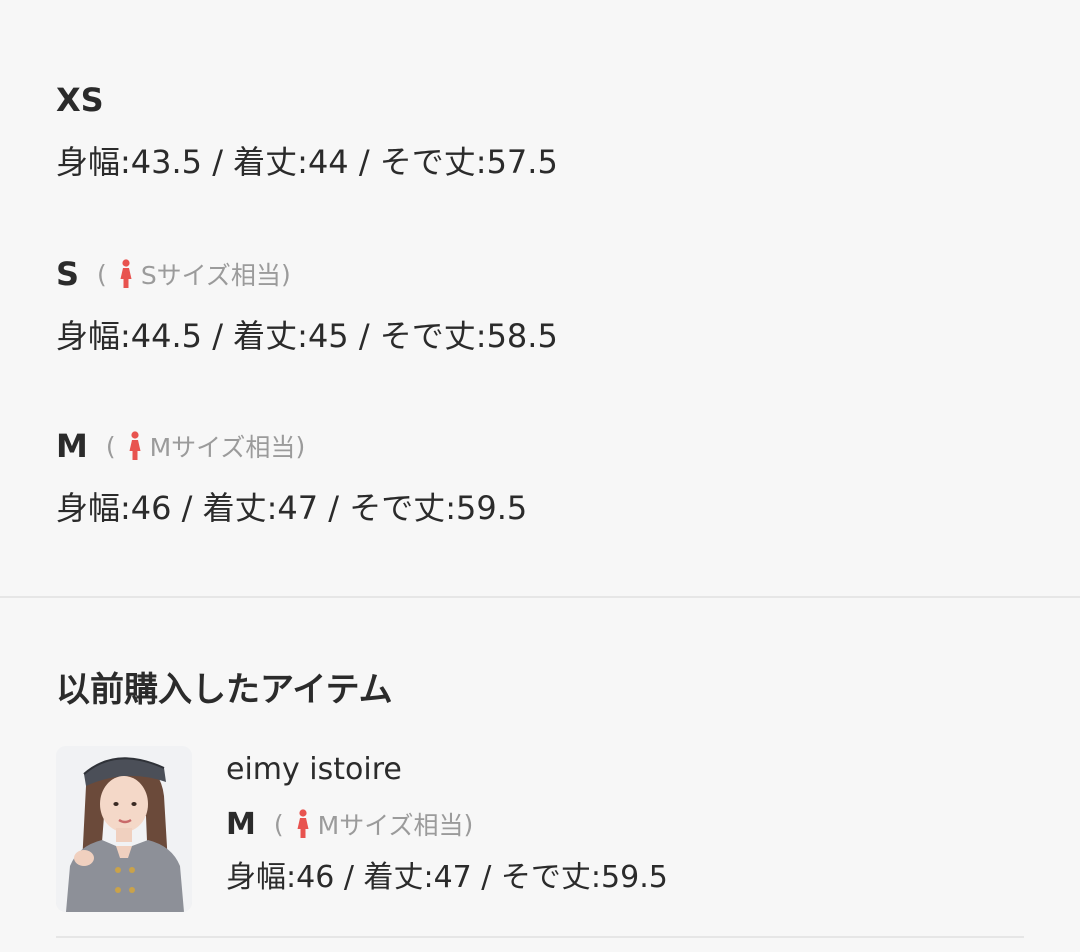  I want to click on size-row-xs: XS 身幅:43.5 / 着丈:44 / そで丈:57.5, so click(307, 131).